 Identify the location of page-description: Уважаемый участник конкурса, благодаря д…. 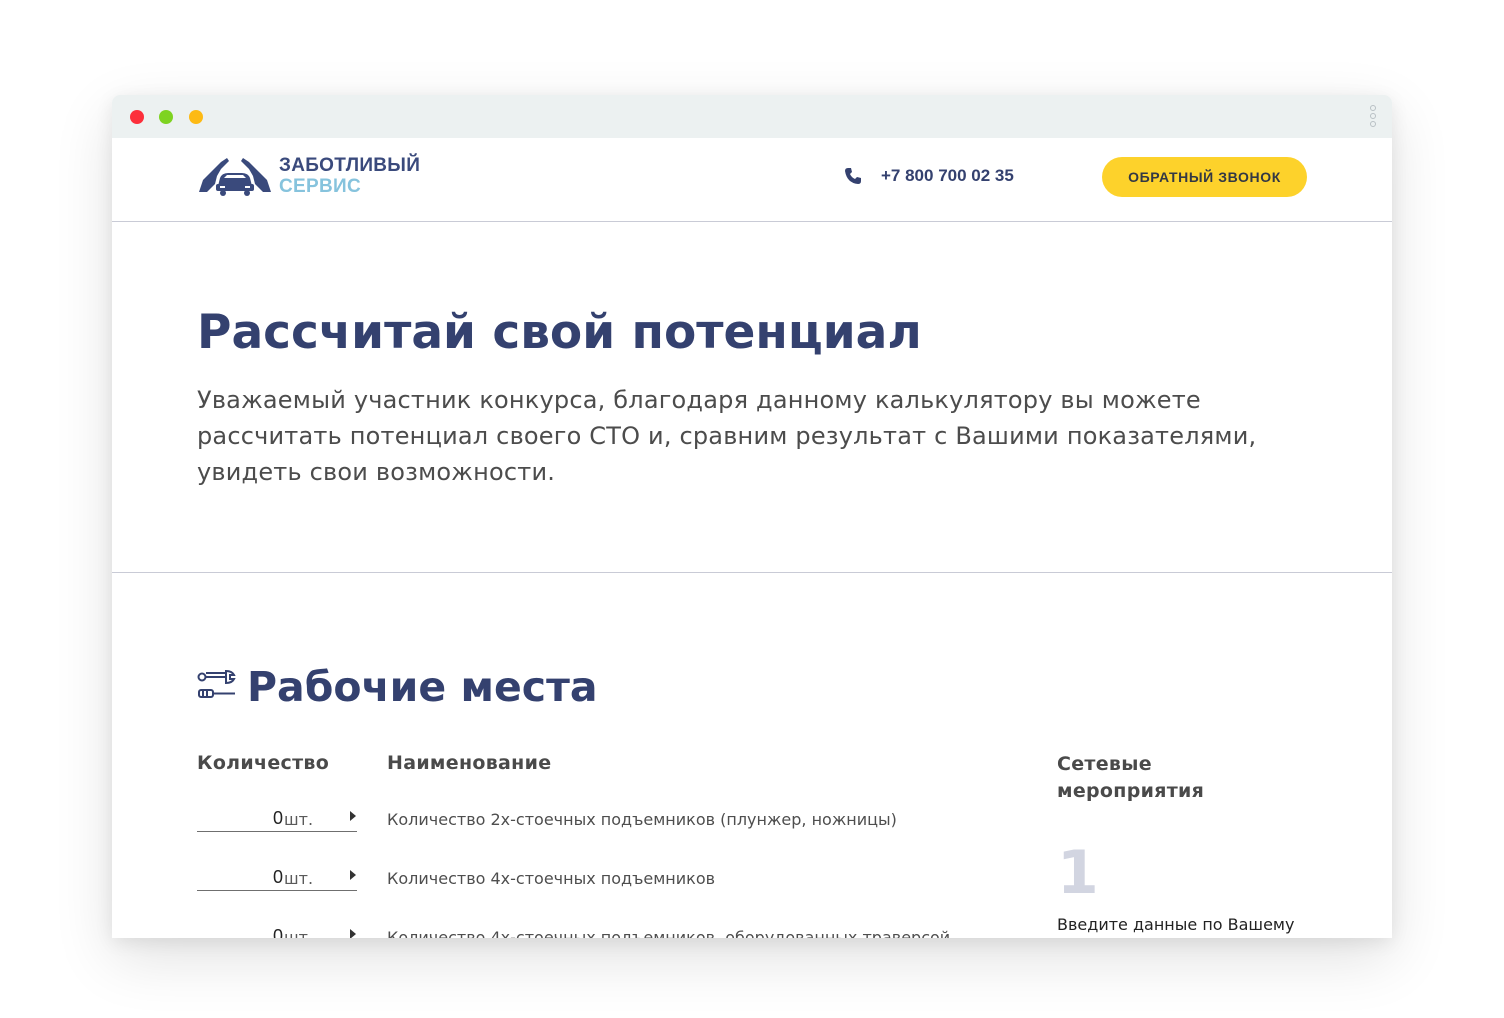
(727, 436).